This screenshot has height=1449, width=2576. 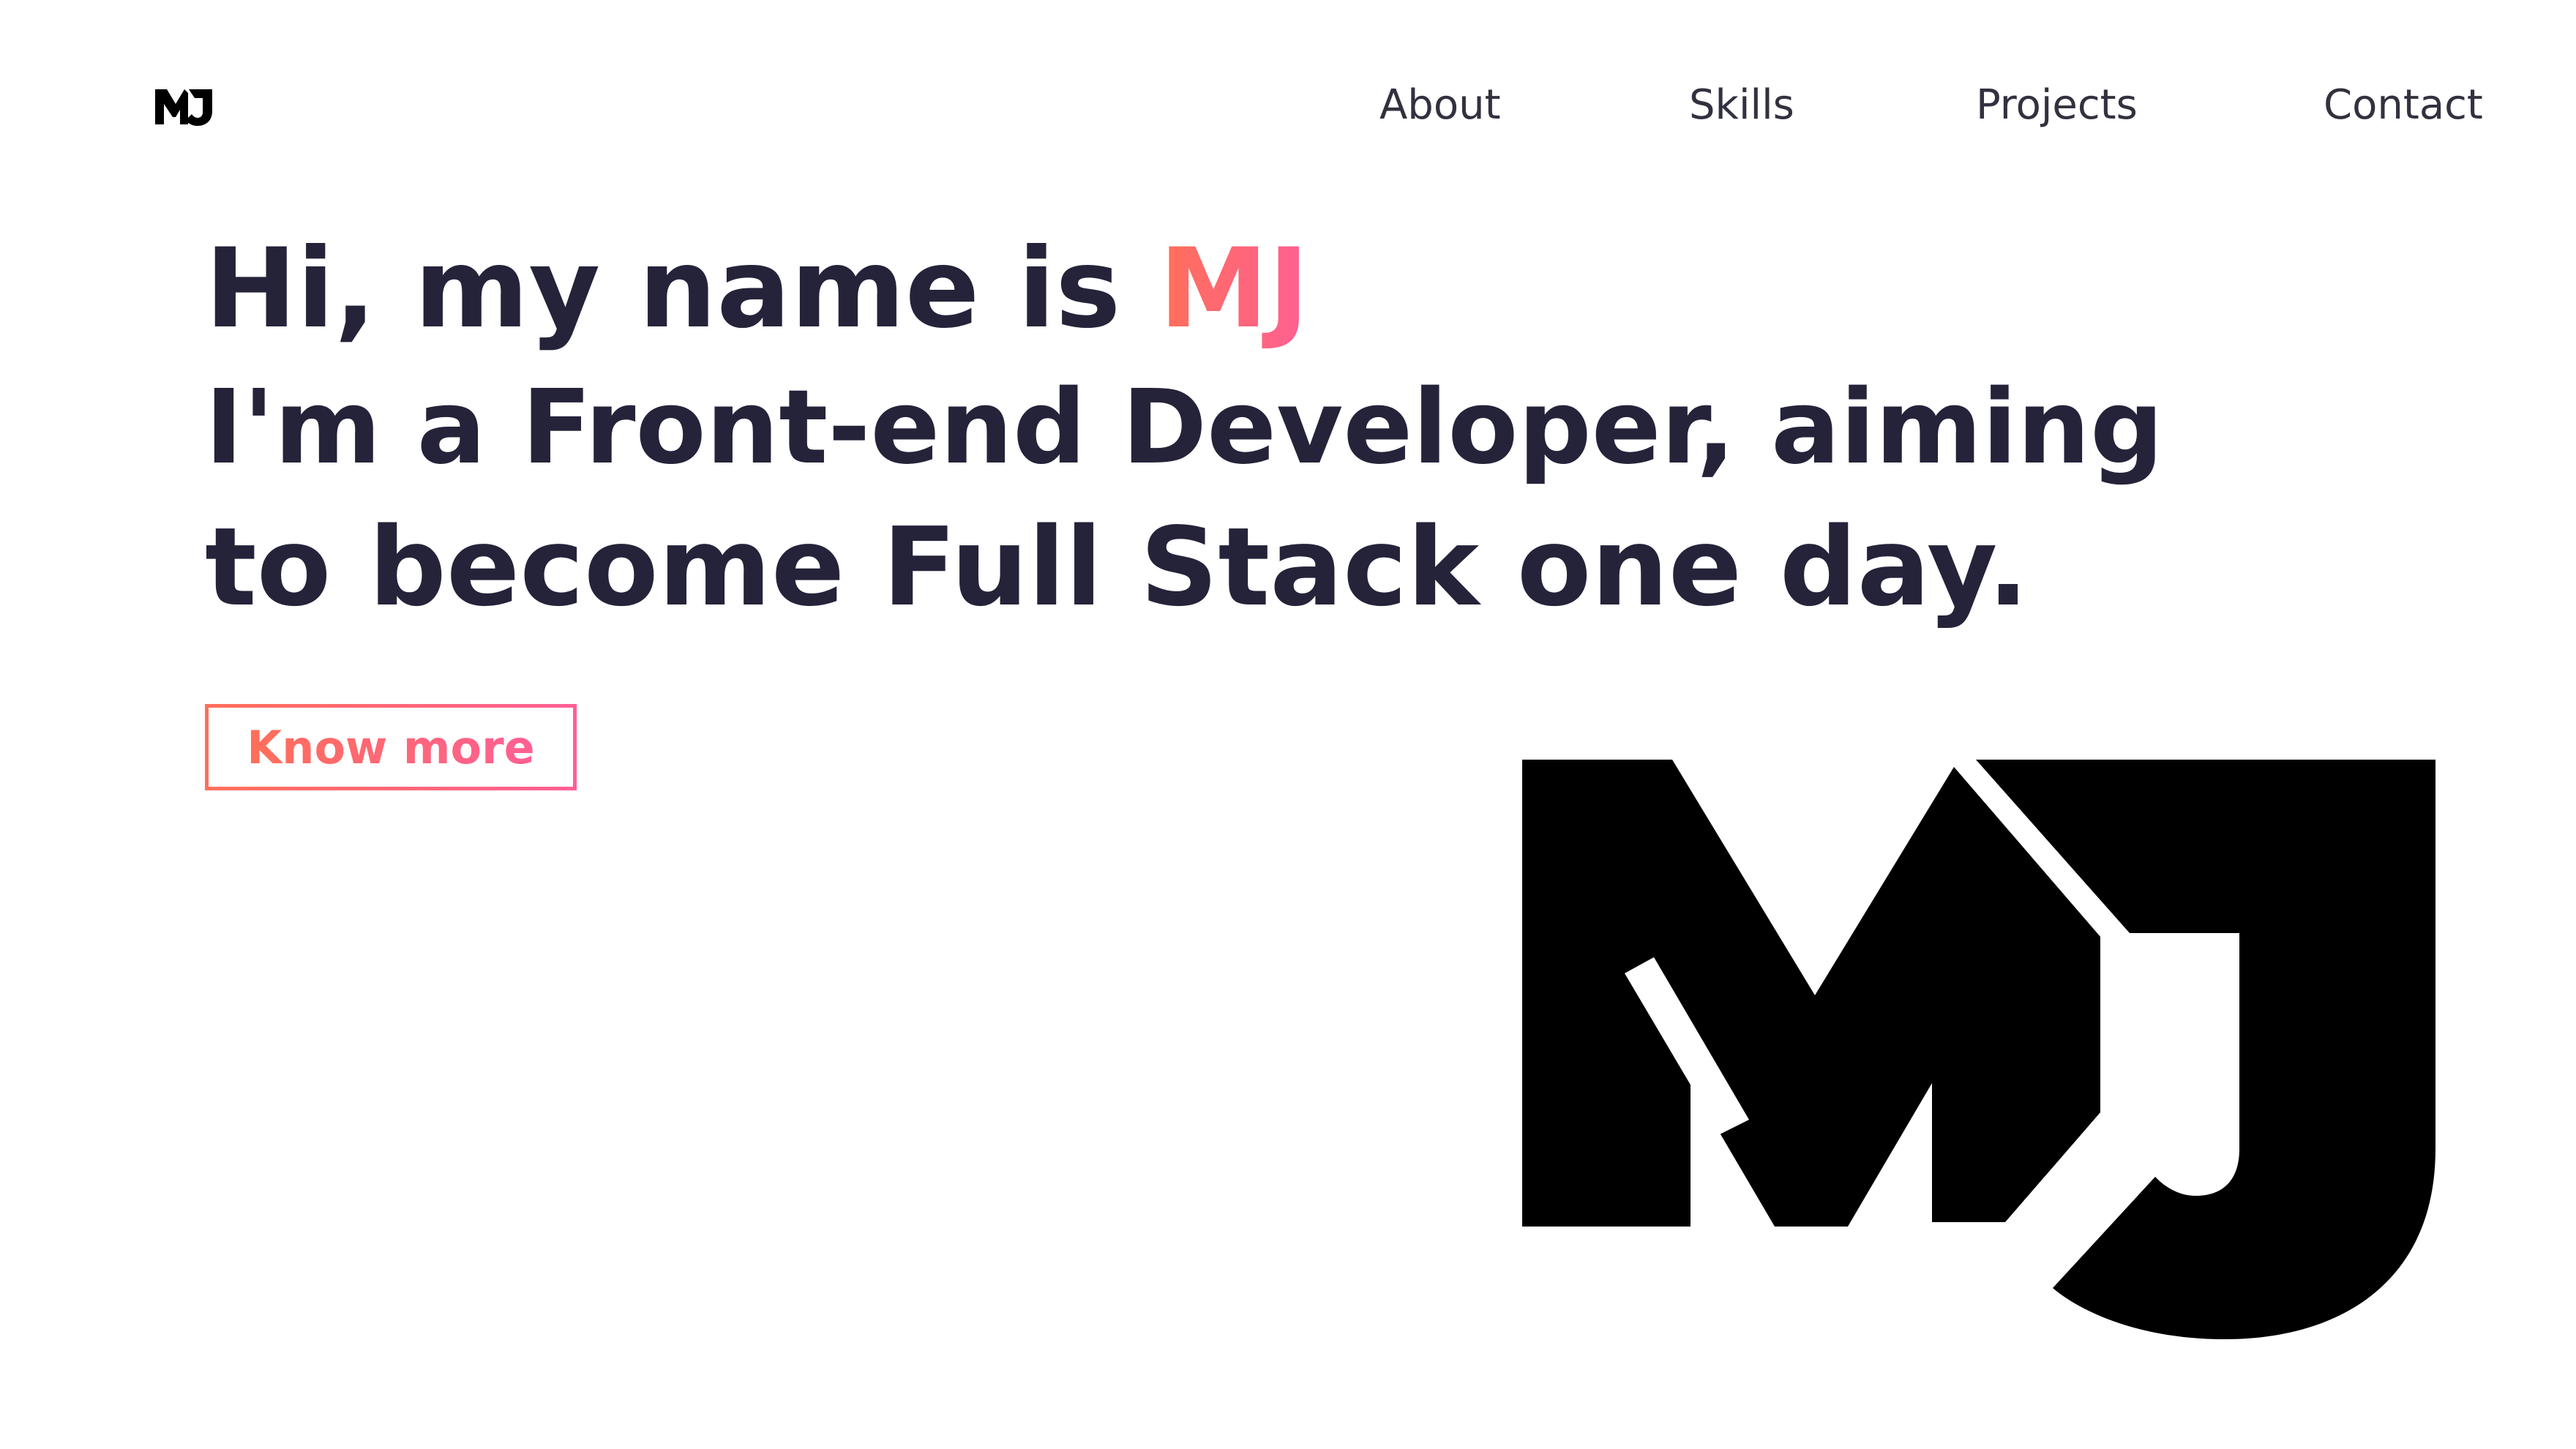 What do you see at coordinates (1184, 427) in the screenshot?
I see `hero-tagline-line-1: I'm a Front-end Developer, aiming` at bounding box center [1184, 427].